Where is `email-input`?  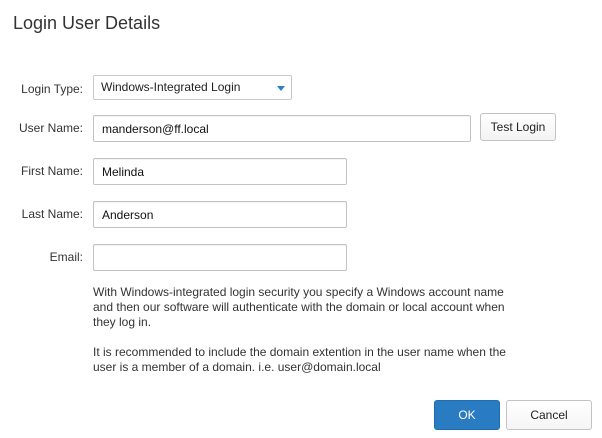 email-input is located at coordinates (220, 257).